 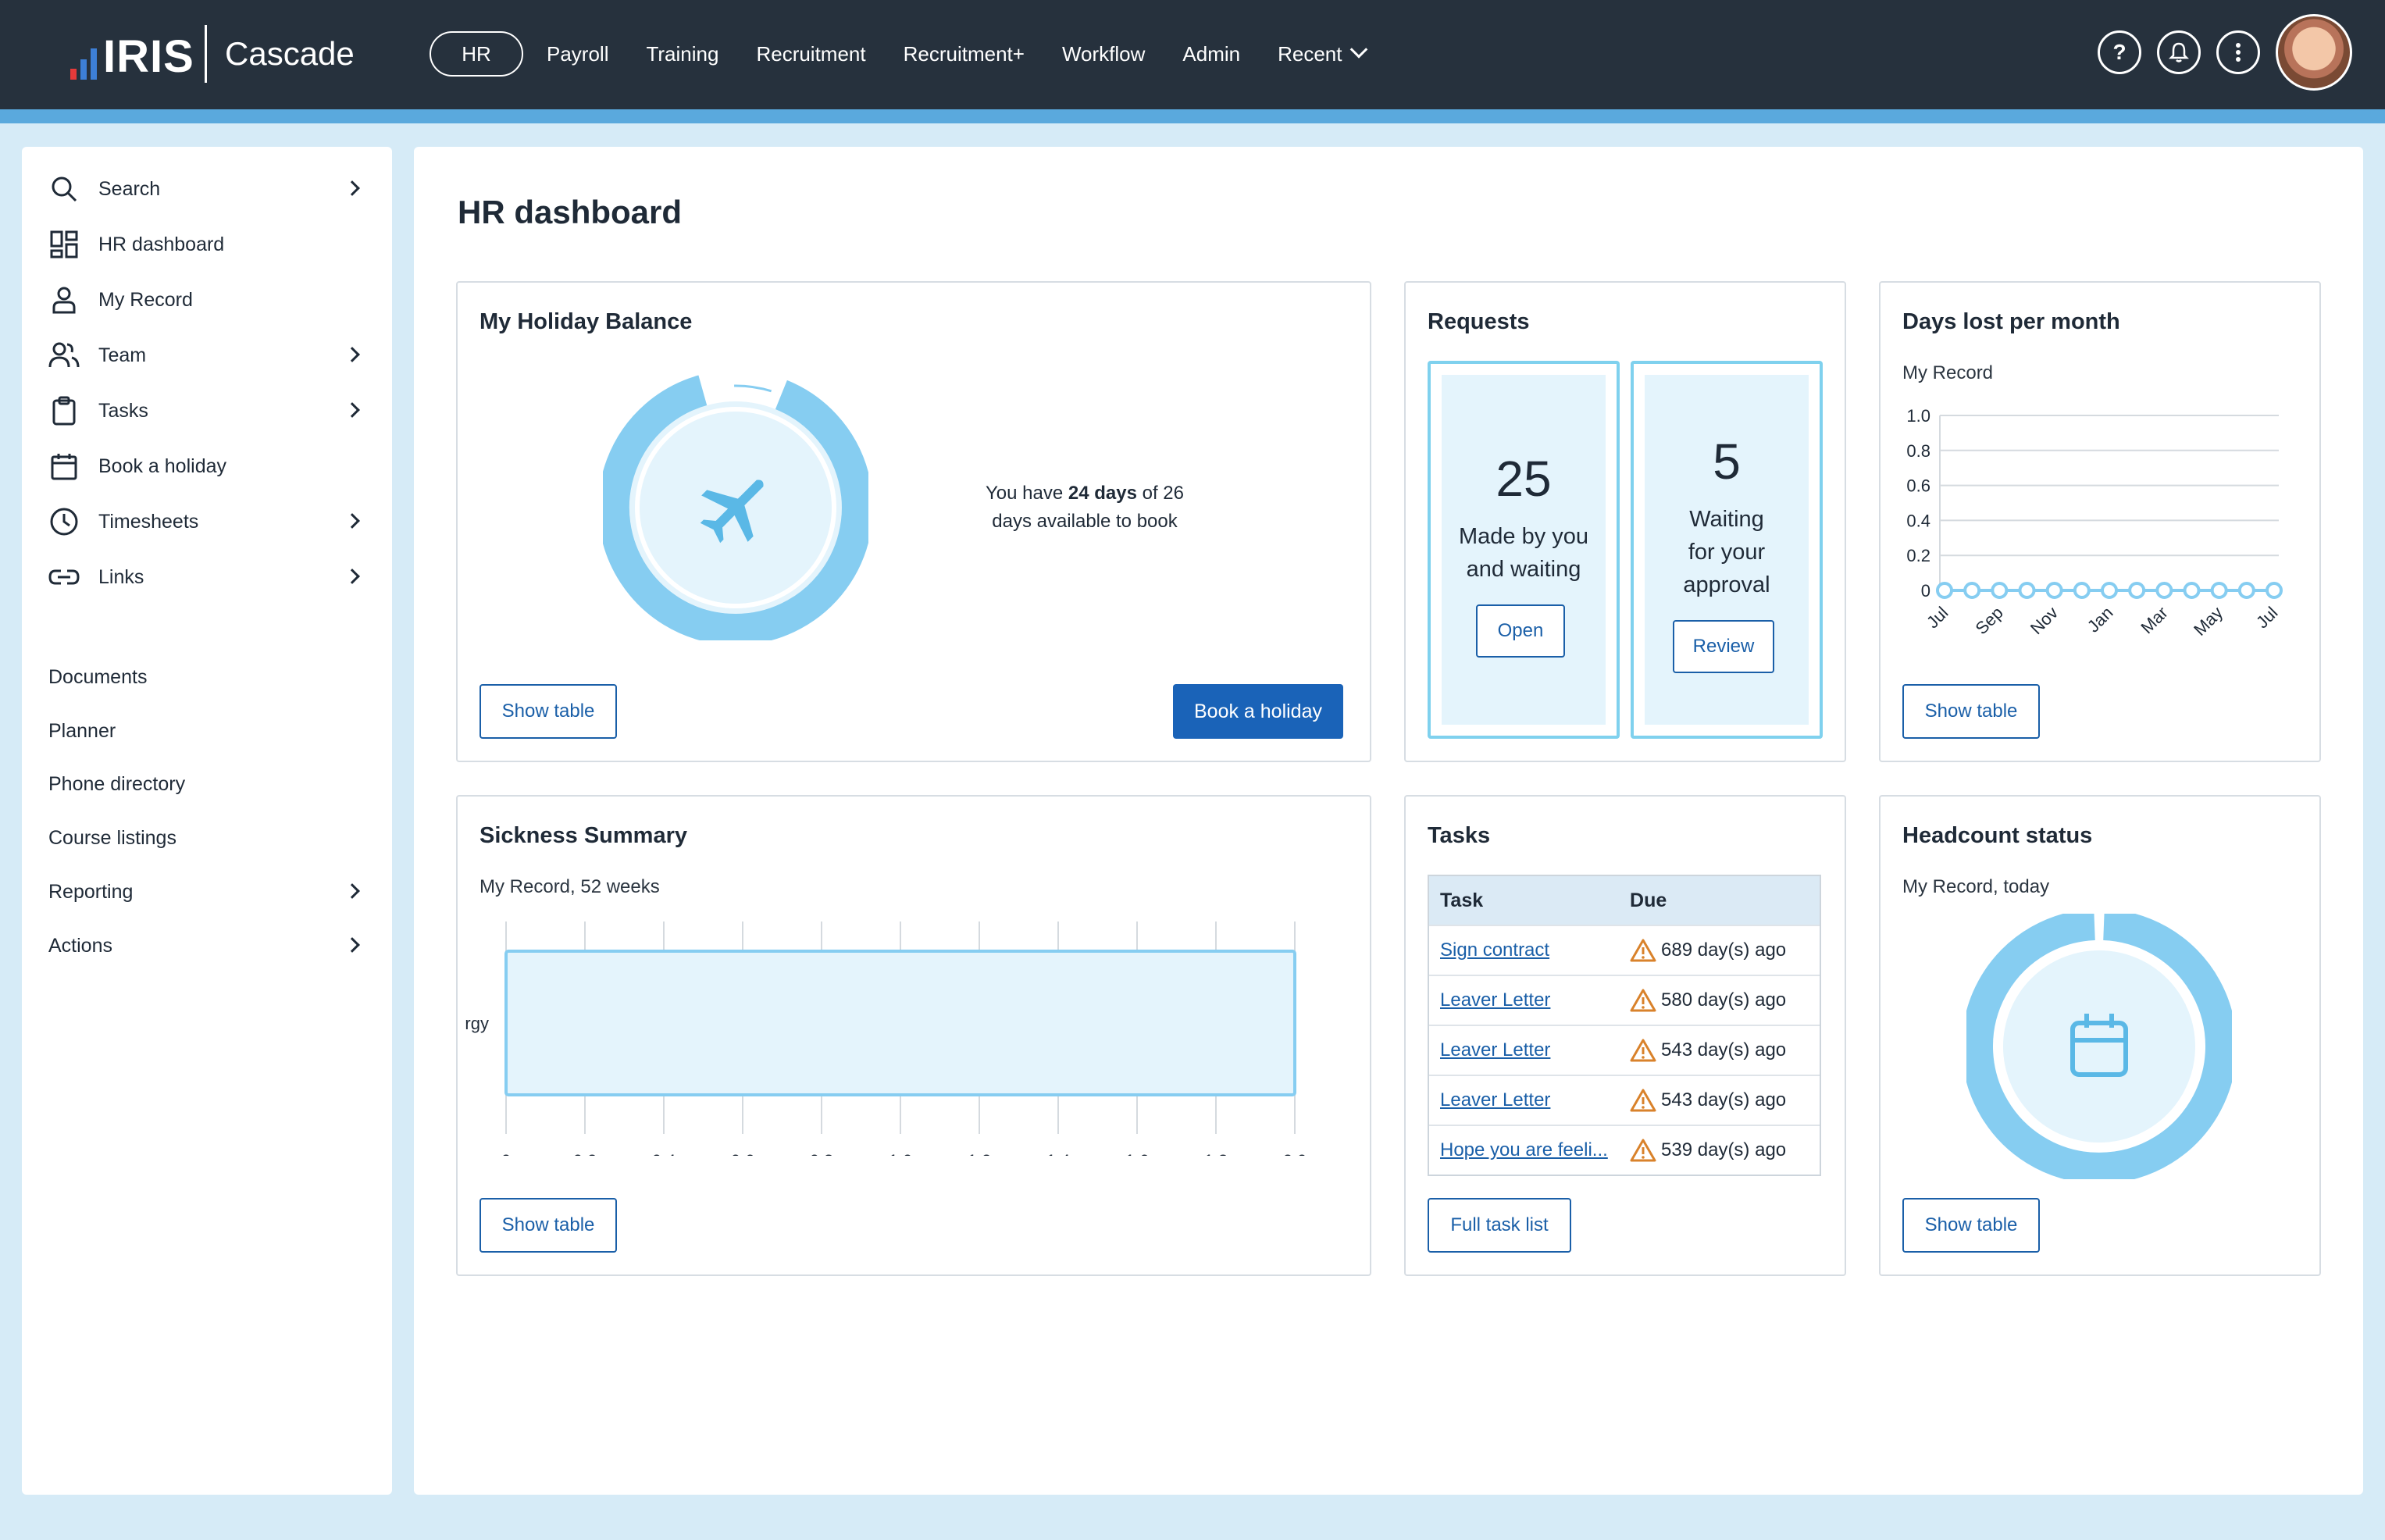 What do you see at coordinates (64, 466) in the screenshot?
I see `calendar-icon` at bounding box center [64, 466].